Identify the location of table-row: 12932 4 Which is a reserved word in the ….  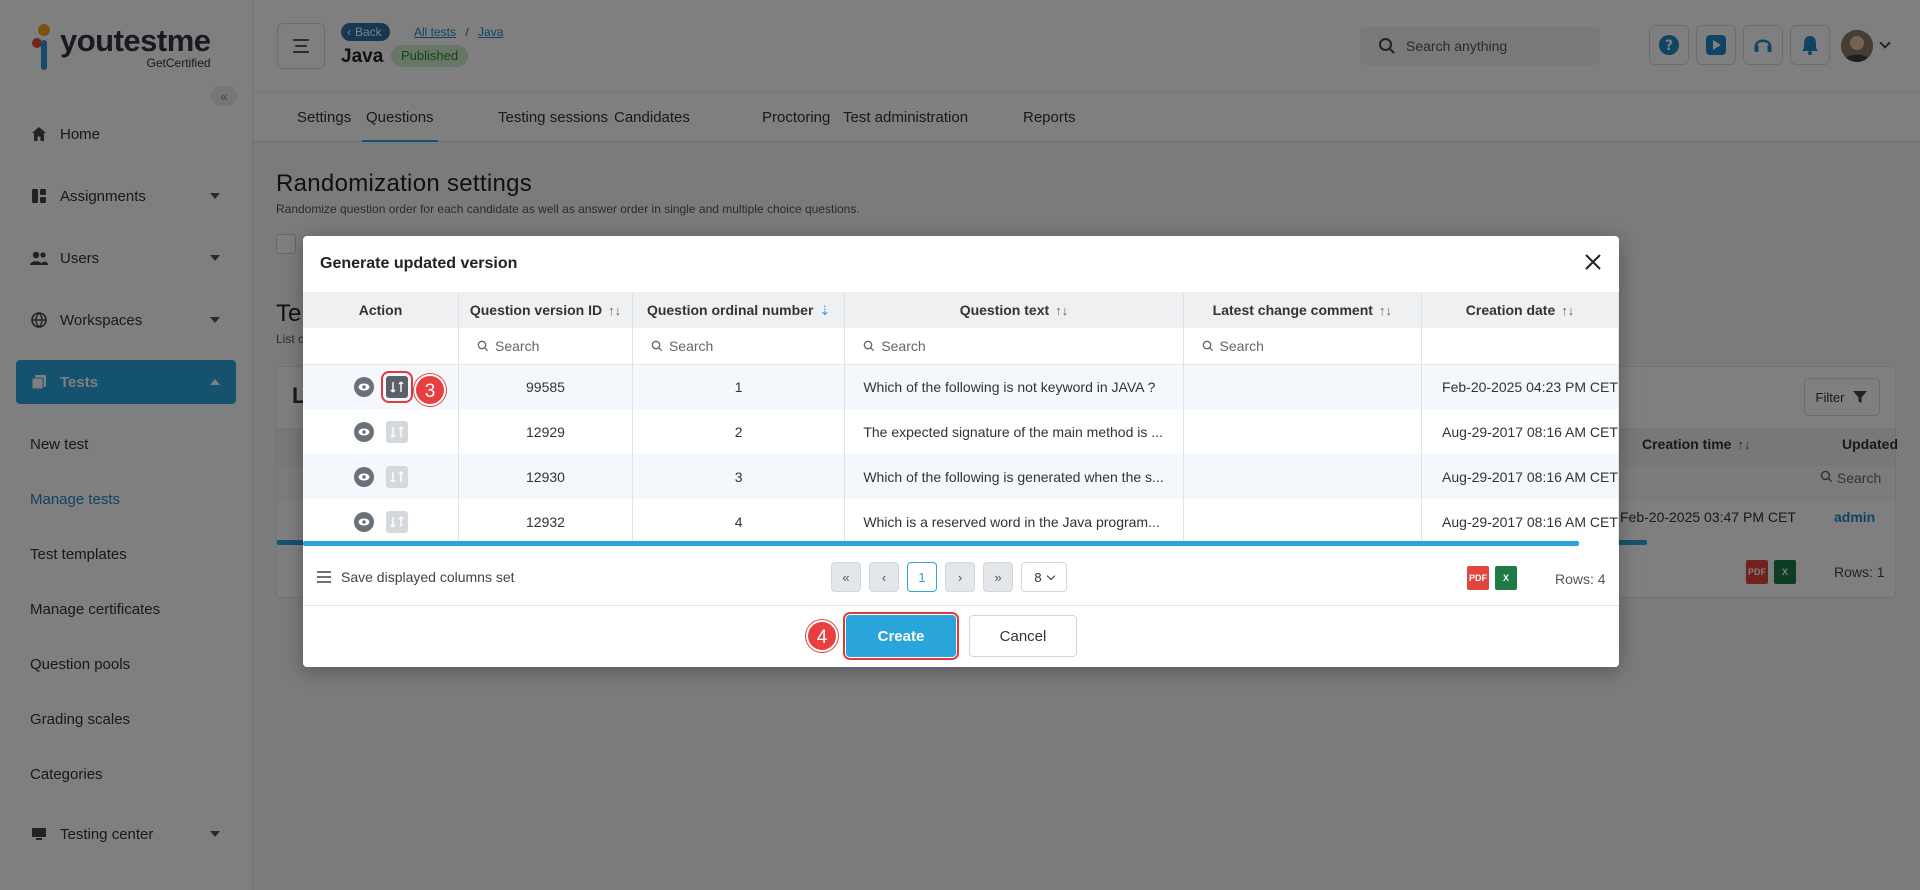
(961, 521).